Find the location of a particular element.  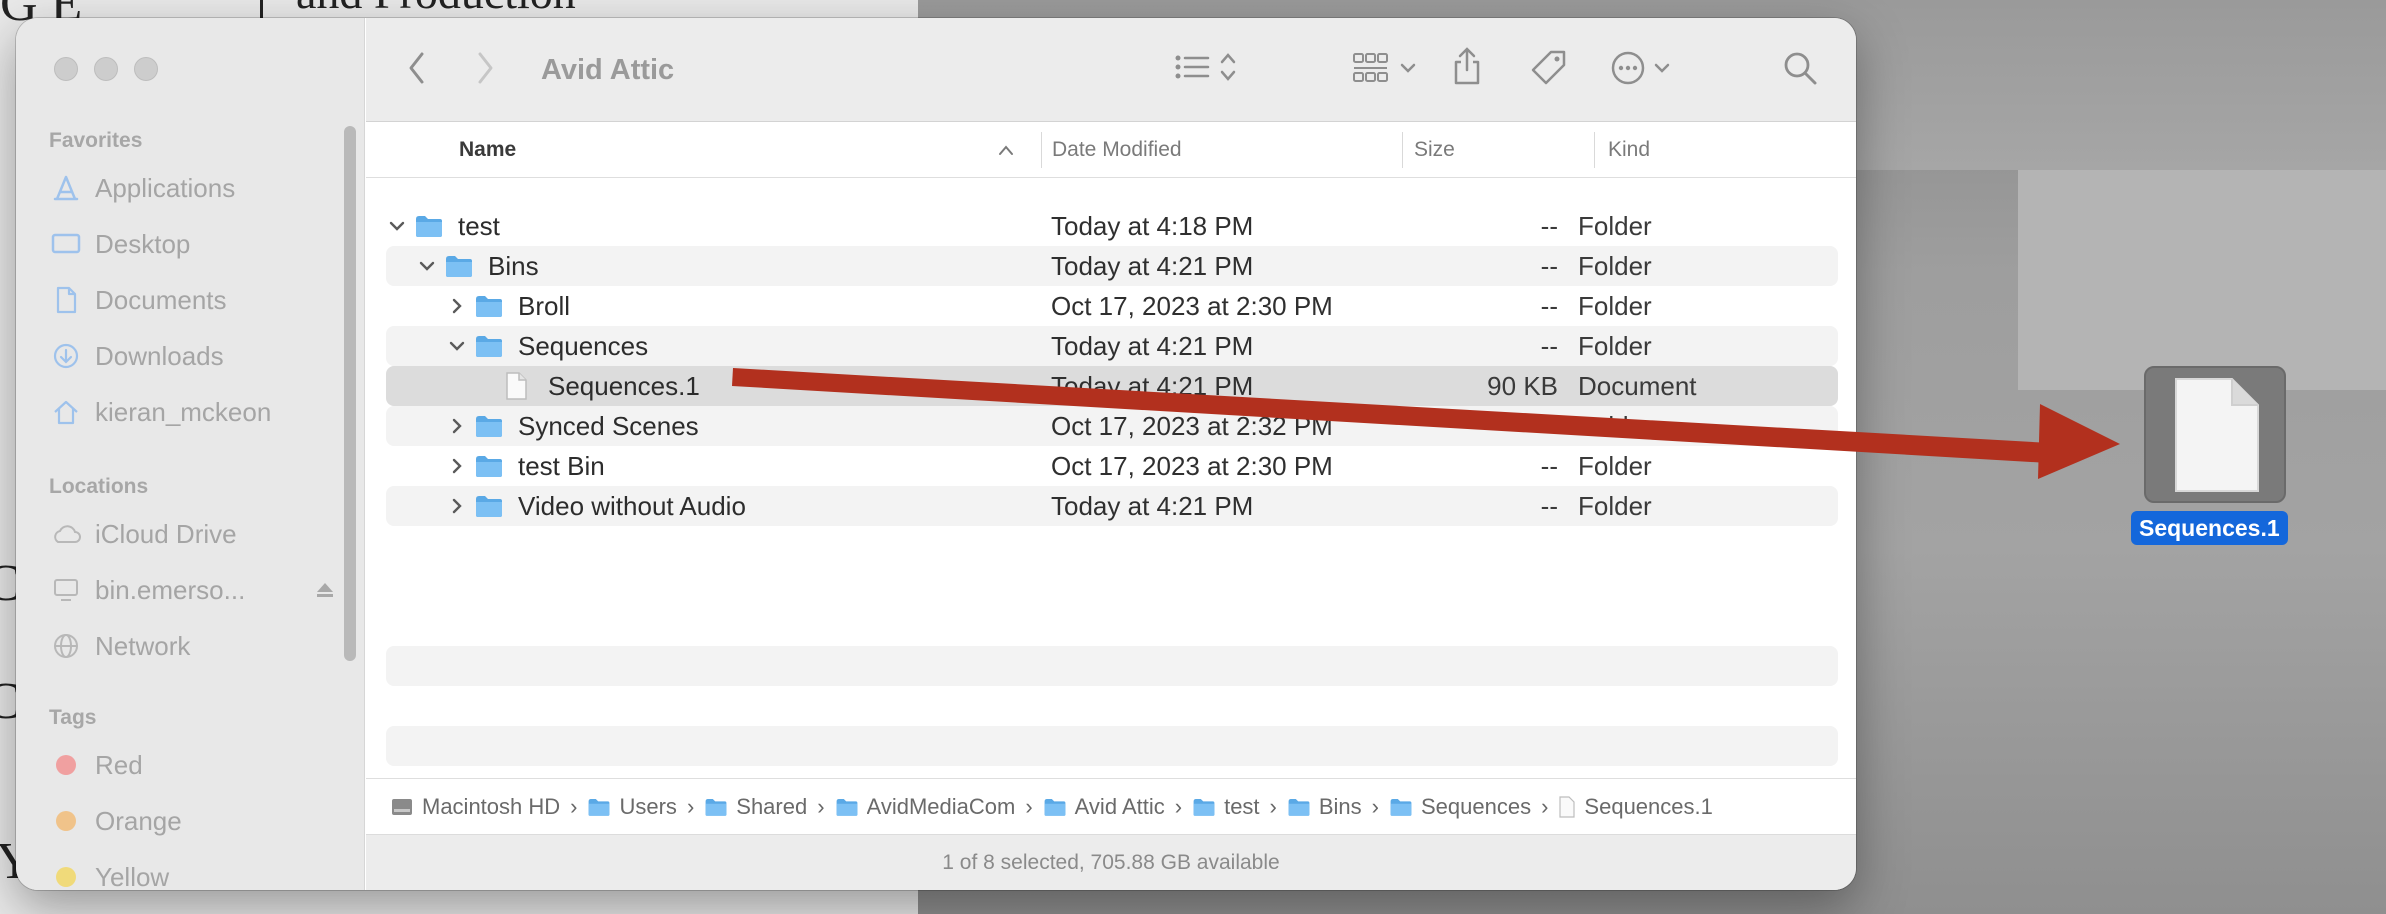

sidebar-item-network: Network is located at coordinates (194, 646).